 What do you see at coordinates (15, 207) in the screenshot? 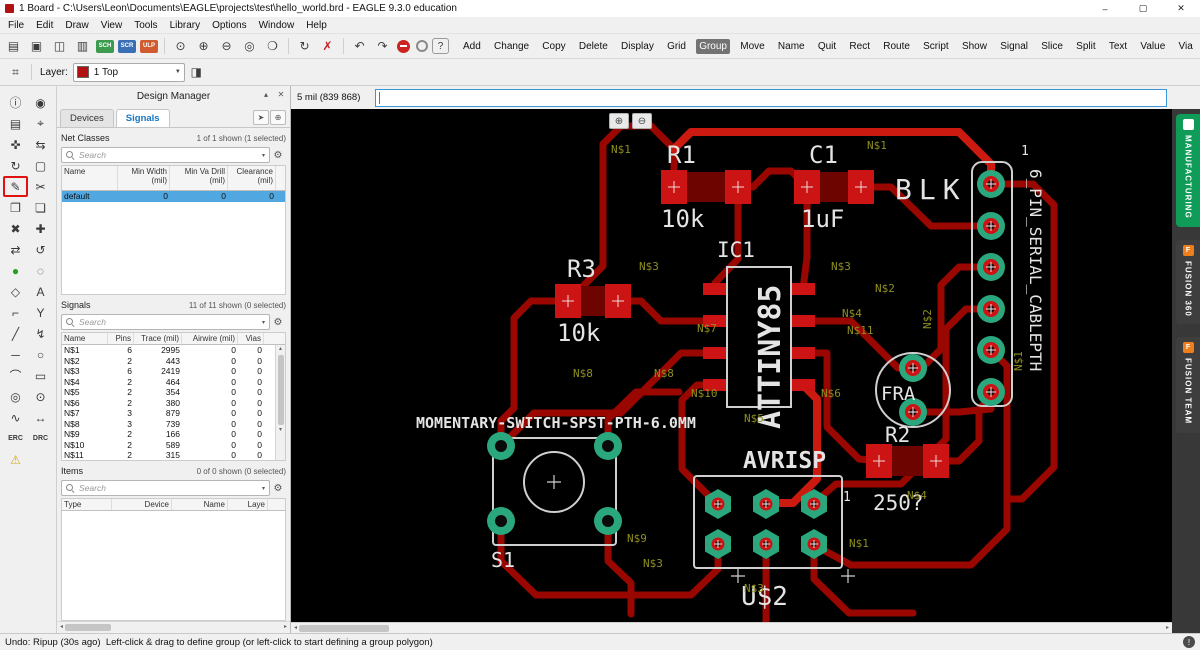
I see `copy-tool: ❐` at bounding box center [15, 207].